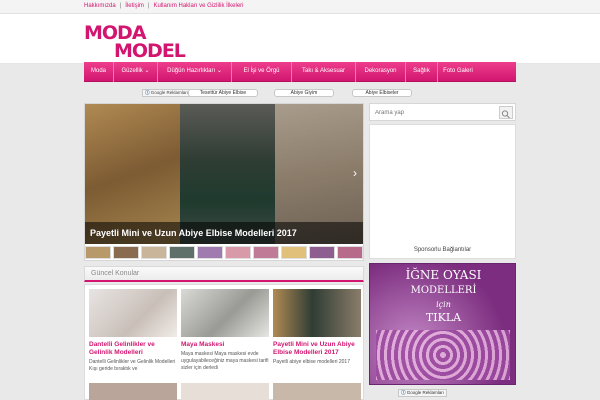  Describe the element at coordinates (225, 345) in the screenshot. I see `post-title: Maya Maskesi` at that location.